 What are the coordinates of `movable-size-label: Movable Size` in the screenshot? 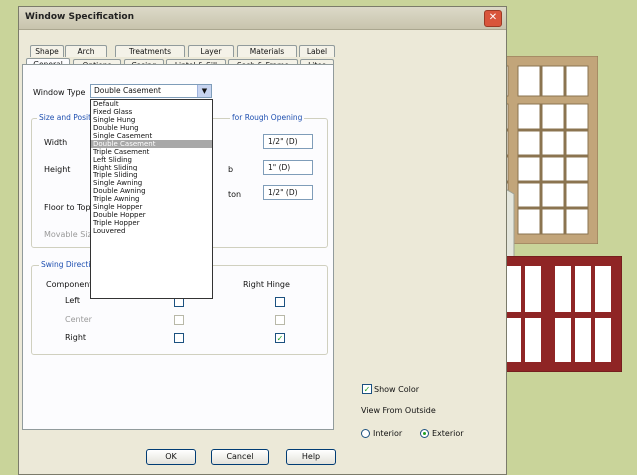 It's located at (70, 234).